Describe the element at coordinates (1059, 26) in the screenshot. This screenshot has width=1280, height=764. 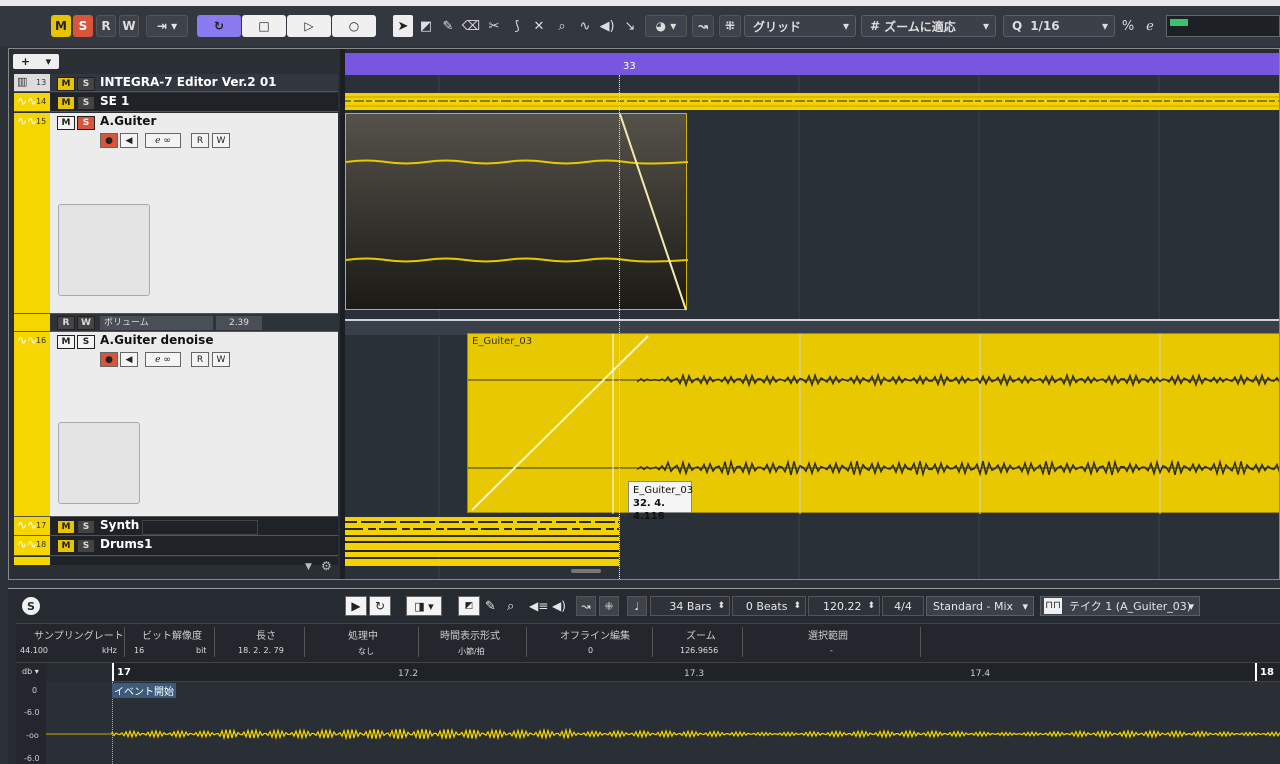
I see `quantize-select: Q 1/16 ▾` at that location.